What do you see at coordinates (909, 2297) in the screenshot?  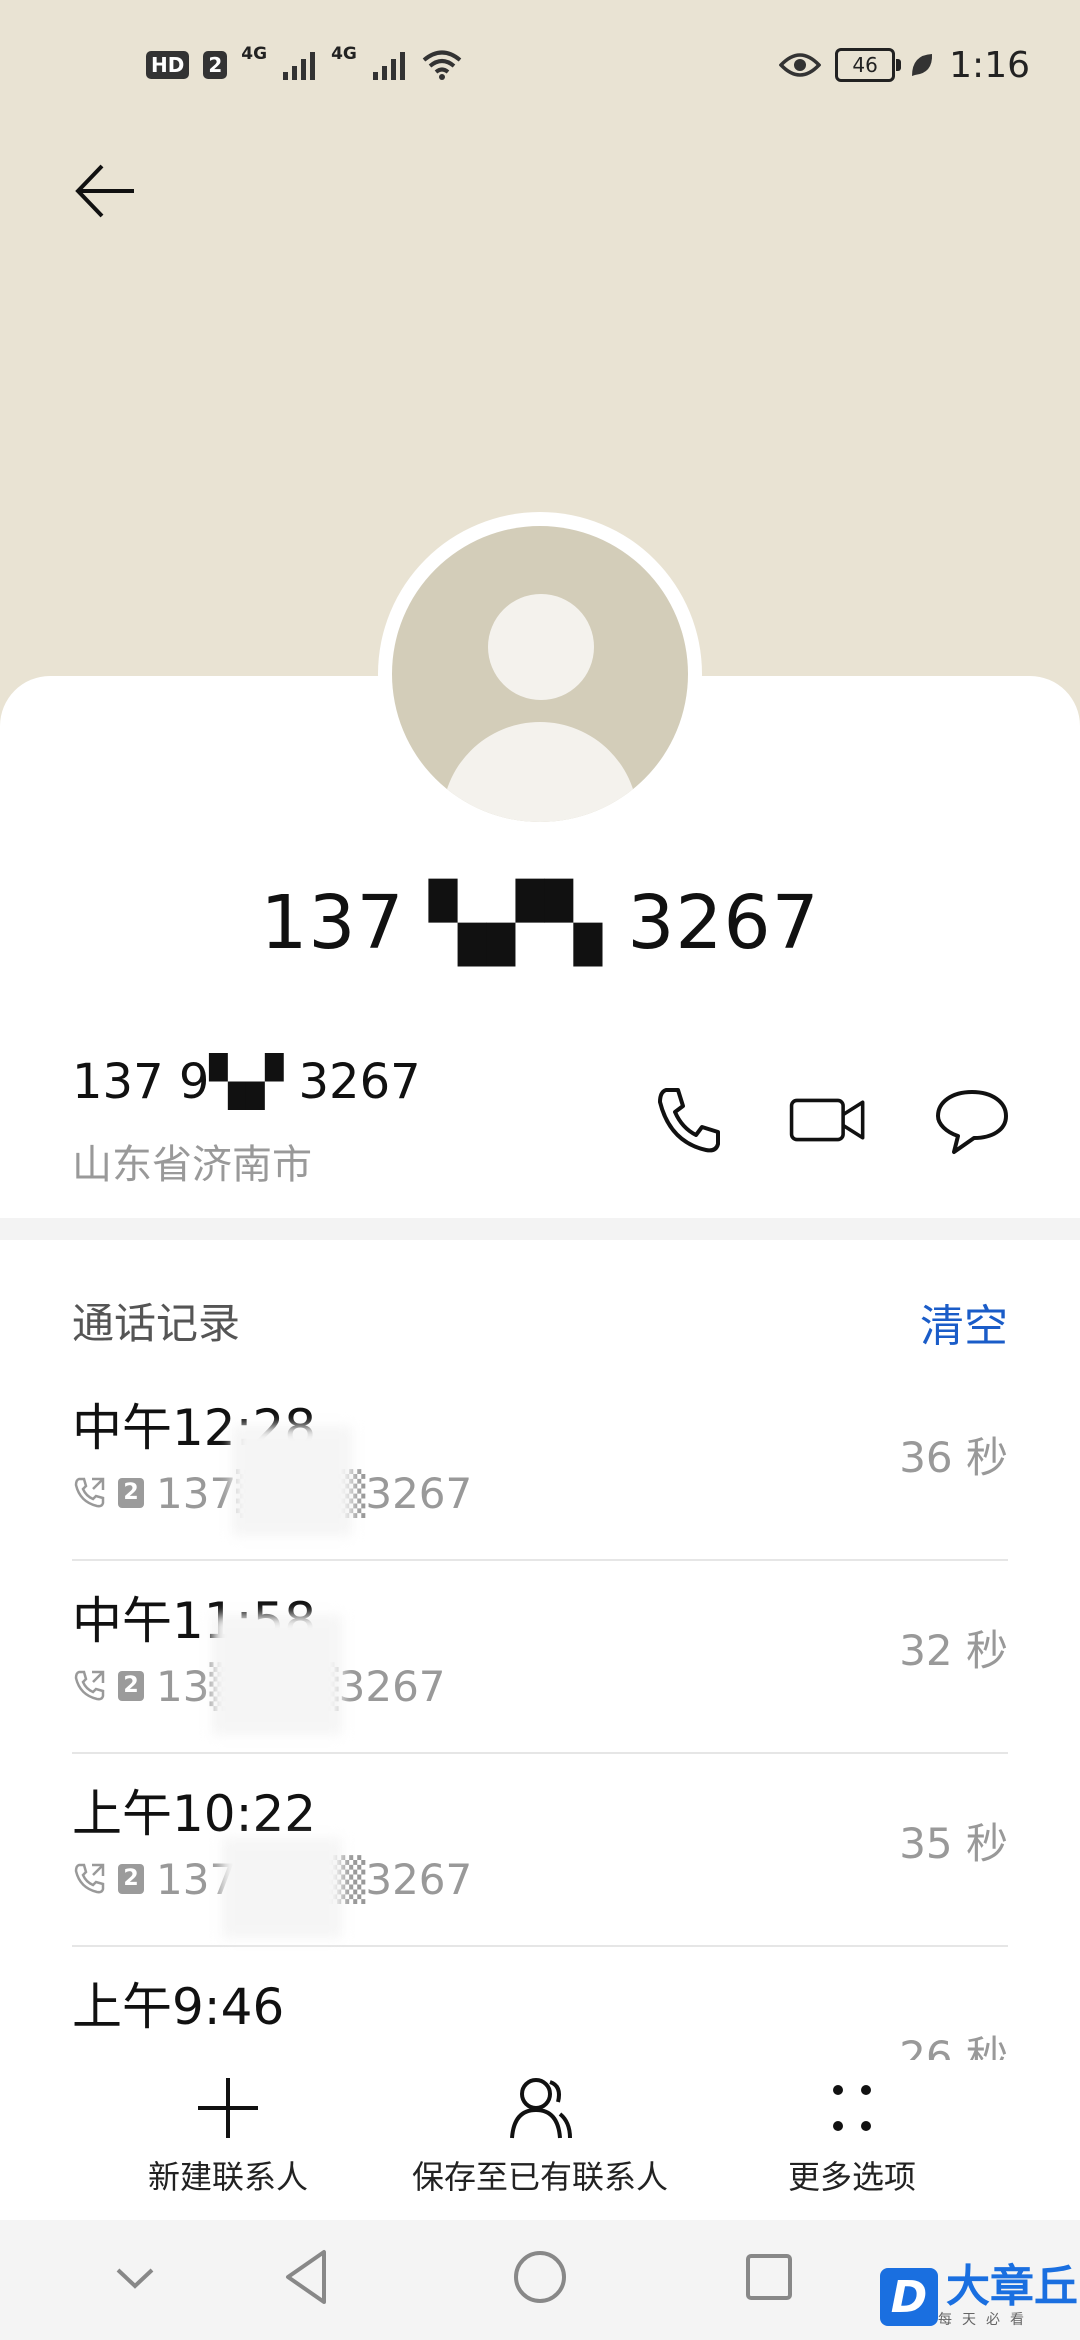 I see `watermark-logo: D` at bounding box center [909, 2297].